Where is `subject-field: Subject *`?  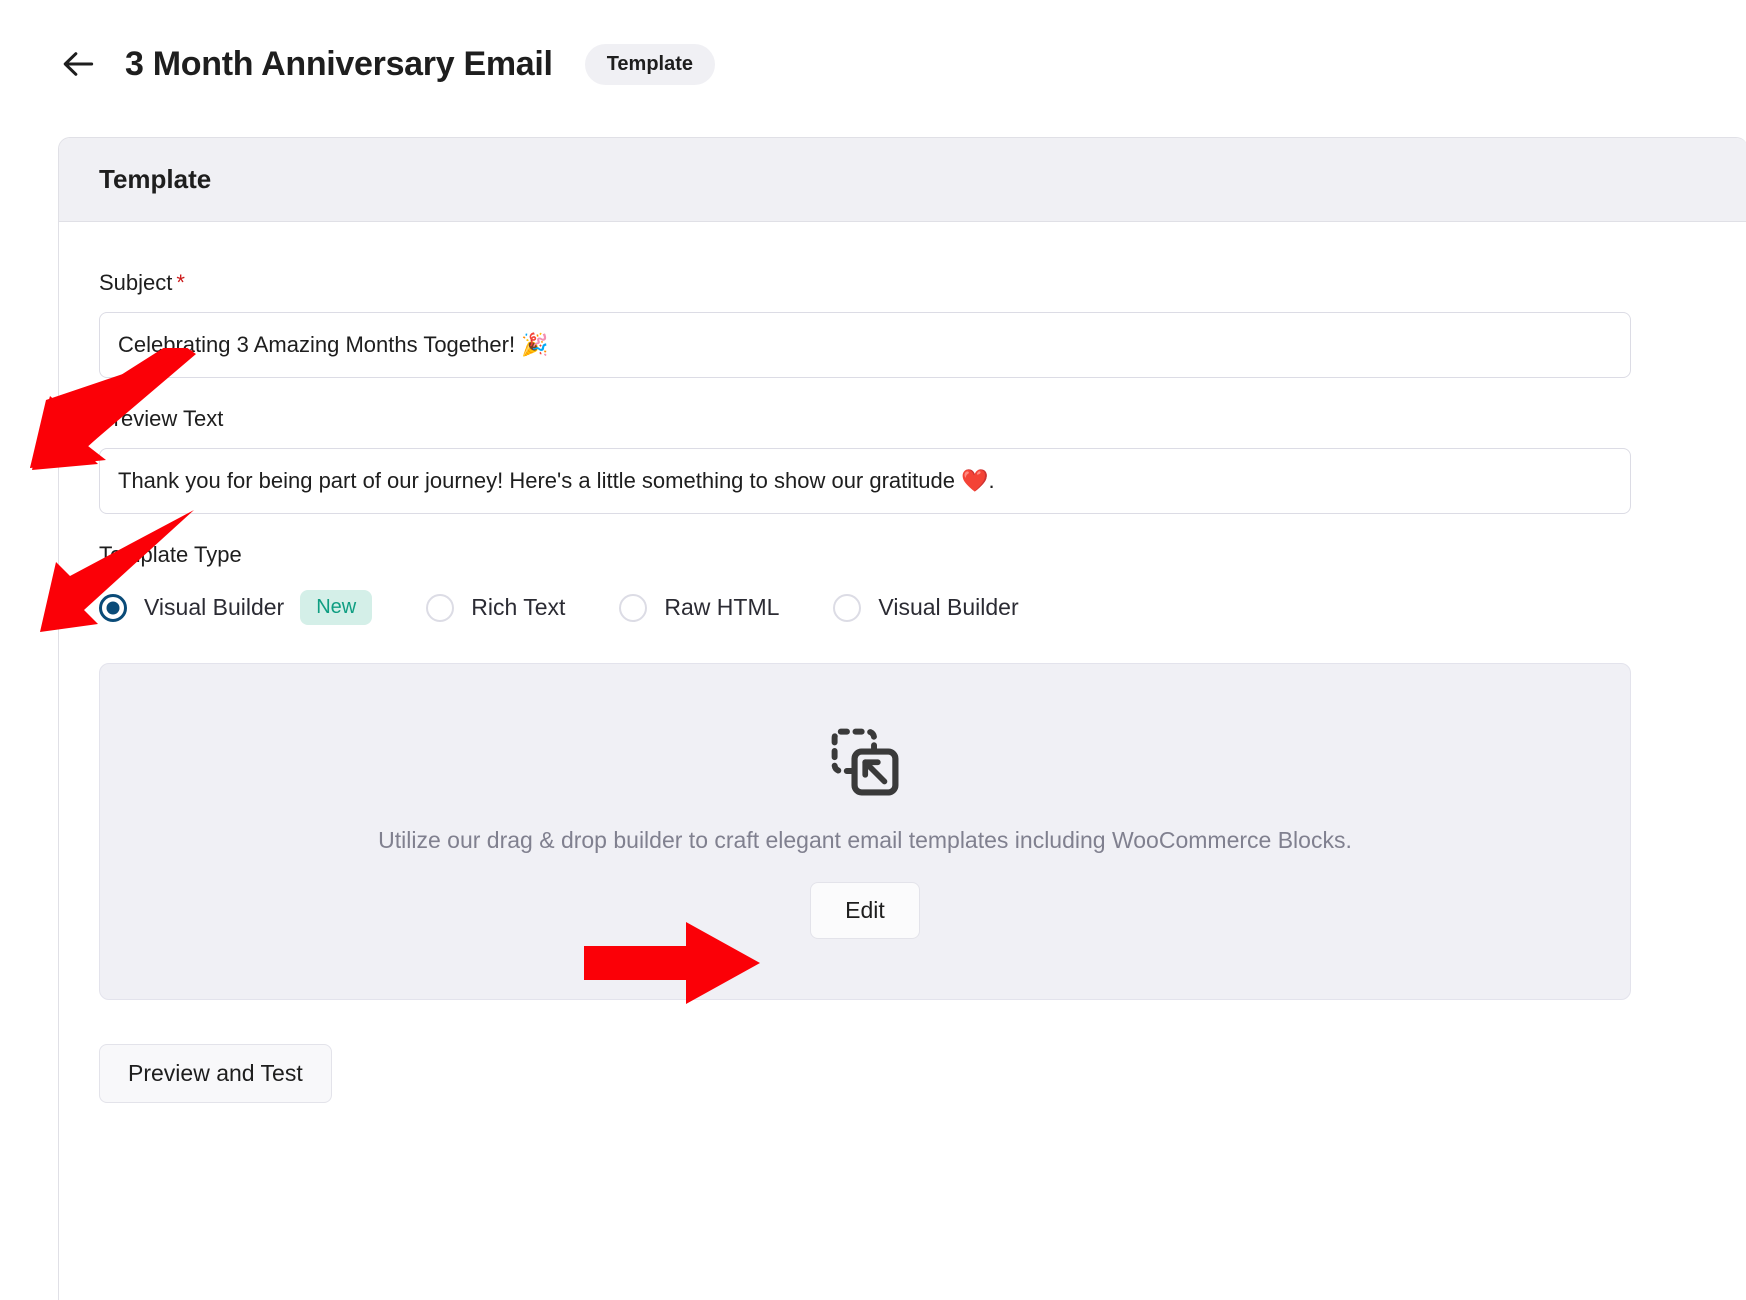 subject-field: Subject * is located at coordinates (903, 324).